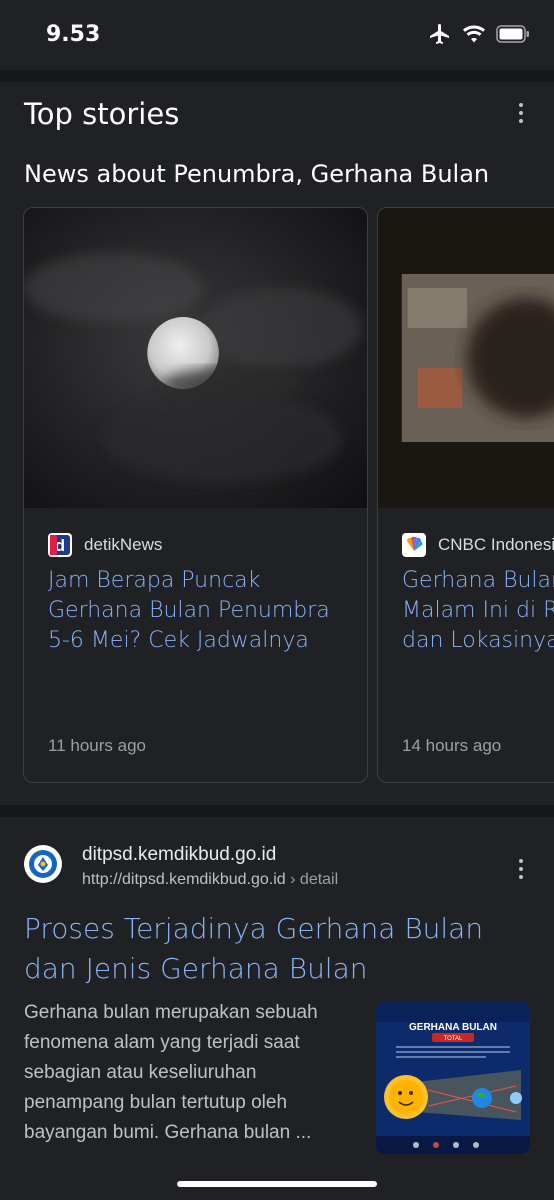 This screenshot has height=1200, width=554. I want to click on kemdikbud-logo-icon, so click(43, 864).